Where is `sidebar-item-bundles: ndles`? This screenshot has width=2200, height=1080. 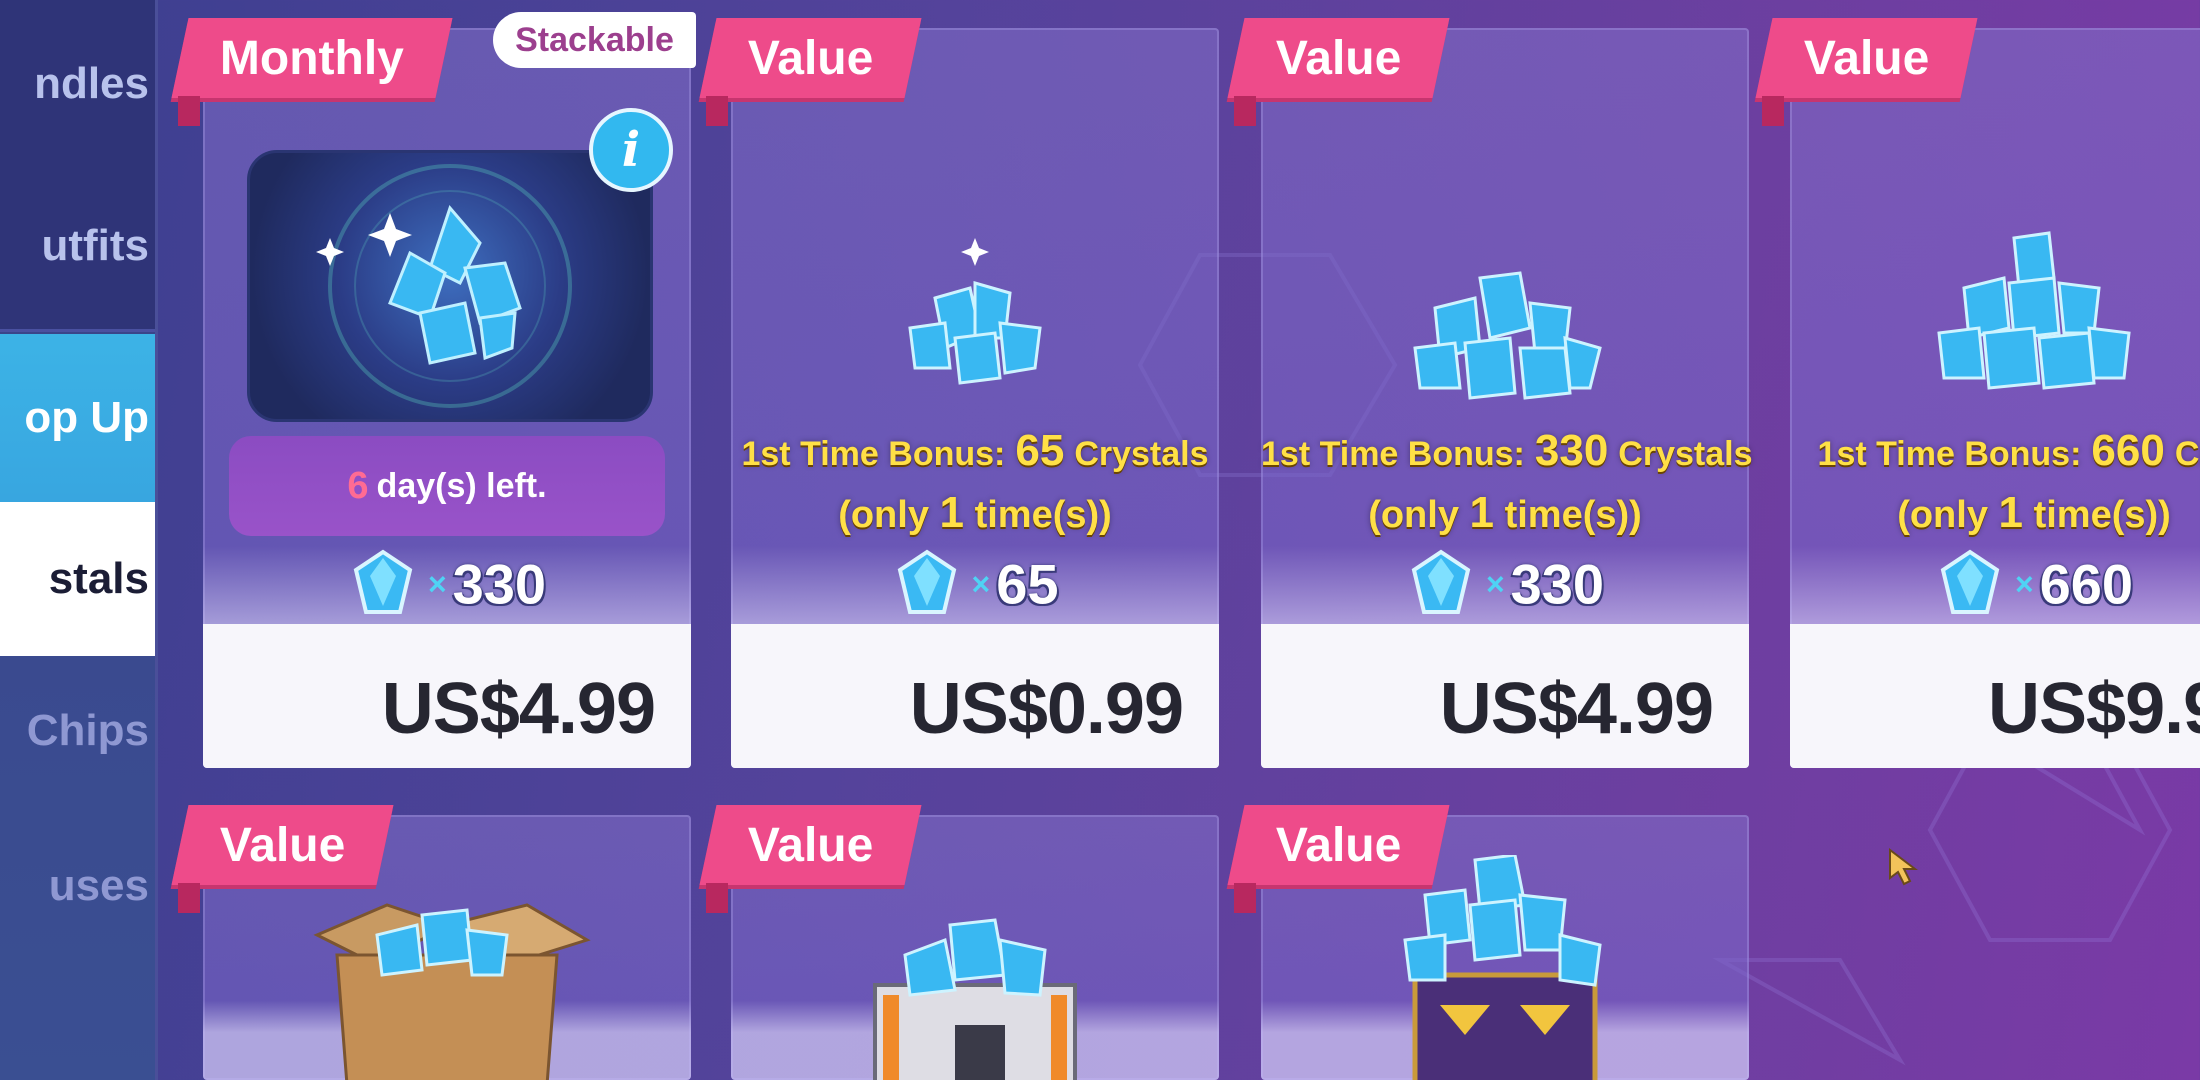
sidebar-item-bundles: ndles is located at coordinates (77, 85).